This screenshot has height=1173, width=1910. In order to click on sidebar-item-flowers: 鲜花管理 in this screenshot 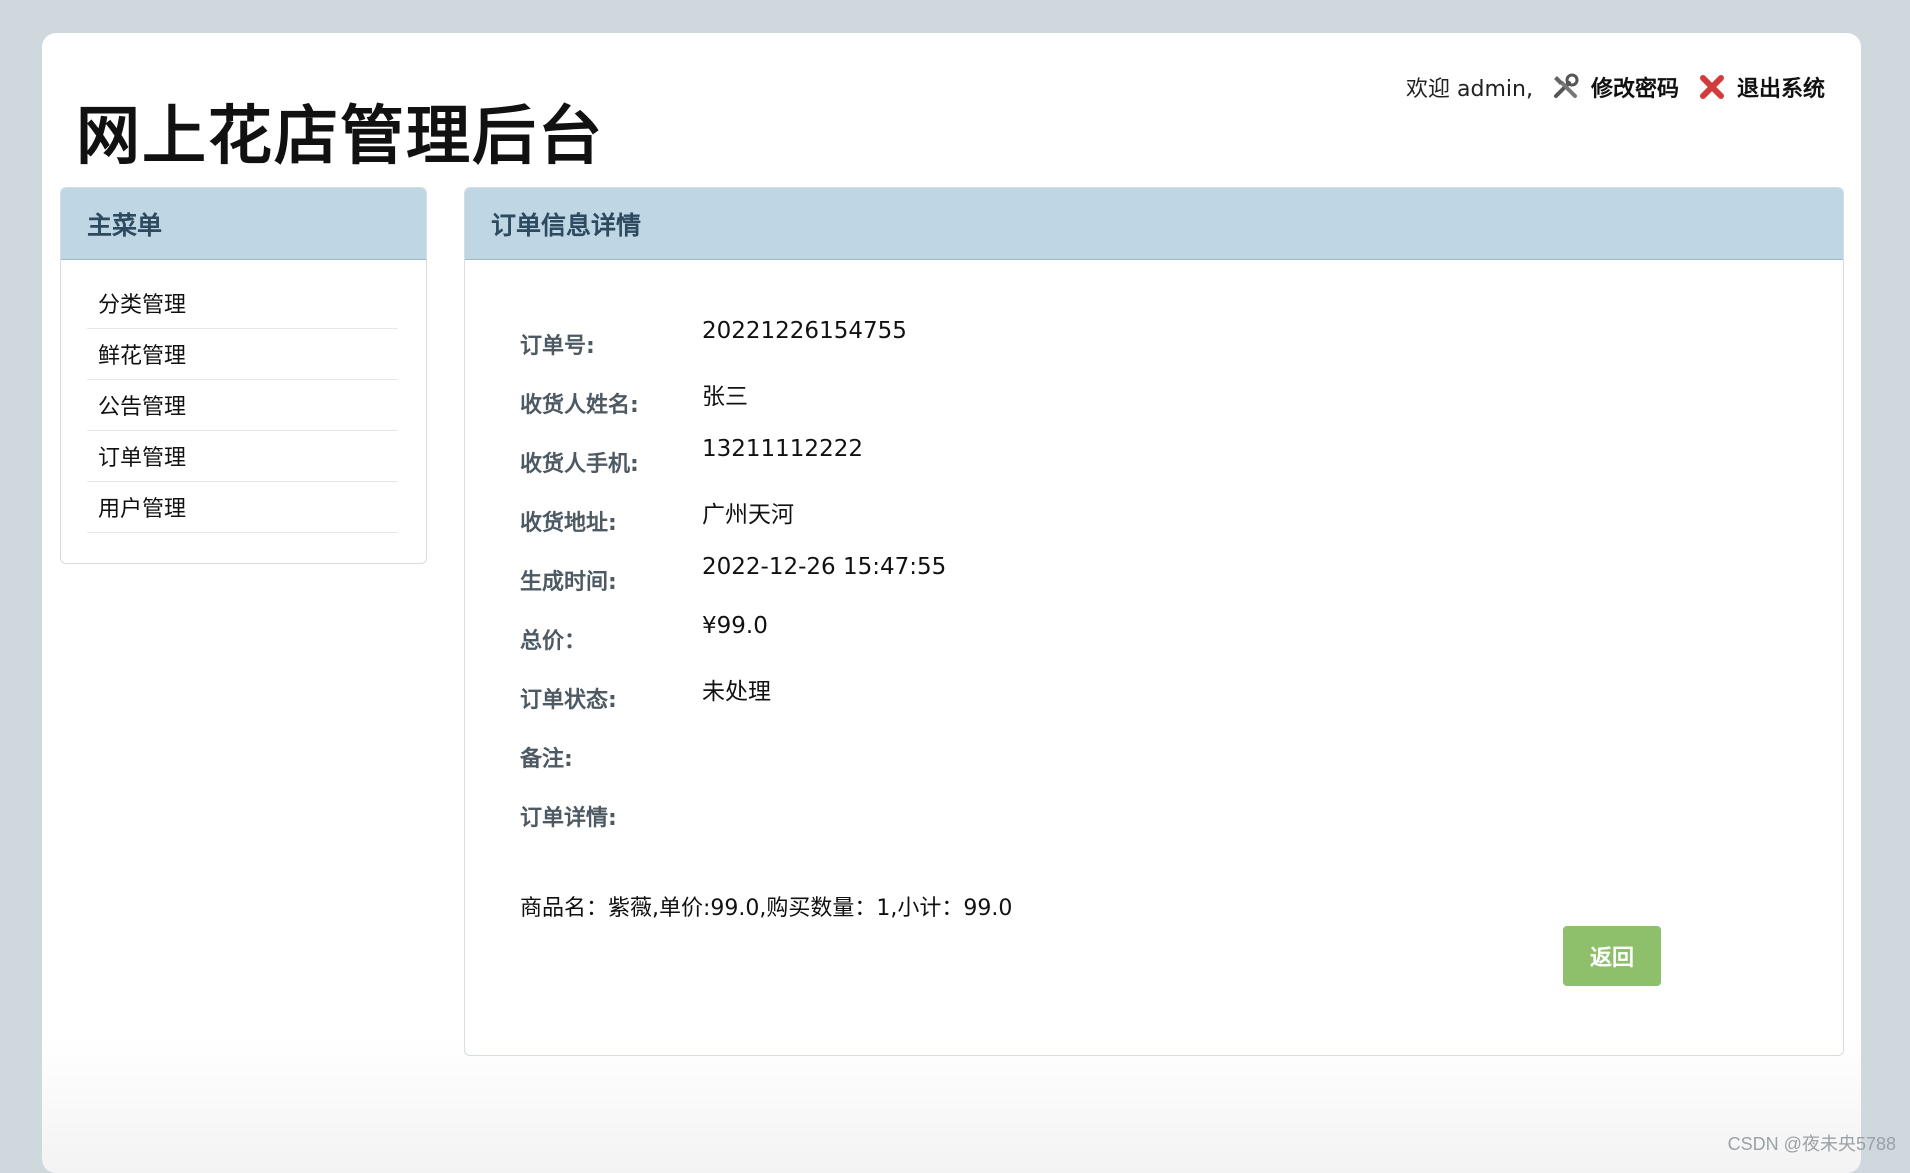, I will do `click(242, 354)`.